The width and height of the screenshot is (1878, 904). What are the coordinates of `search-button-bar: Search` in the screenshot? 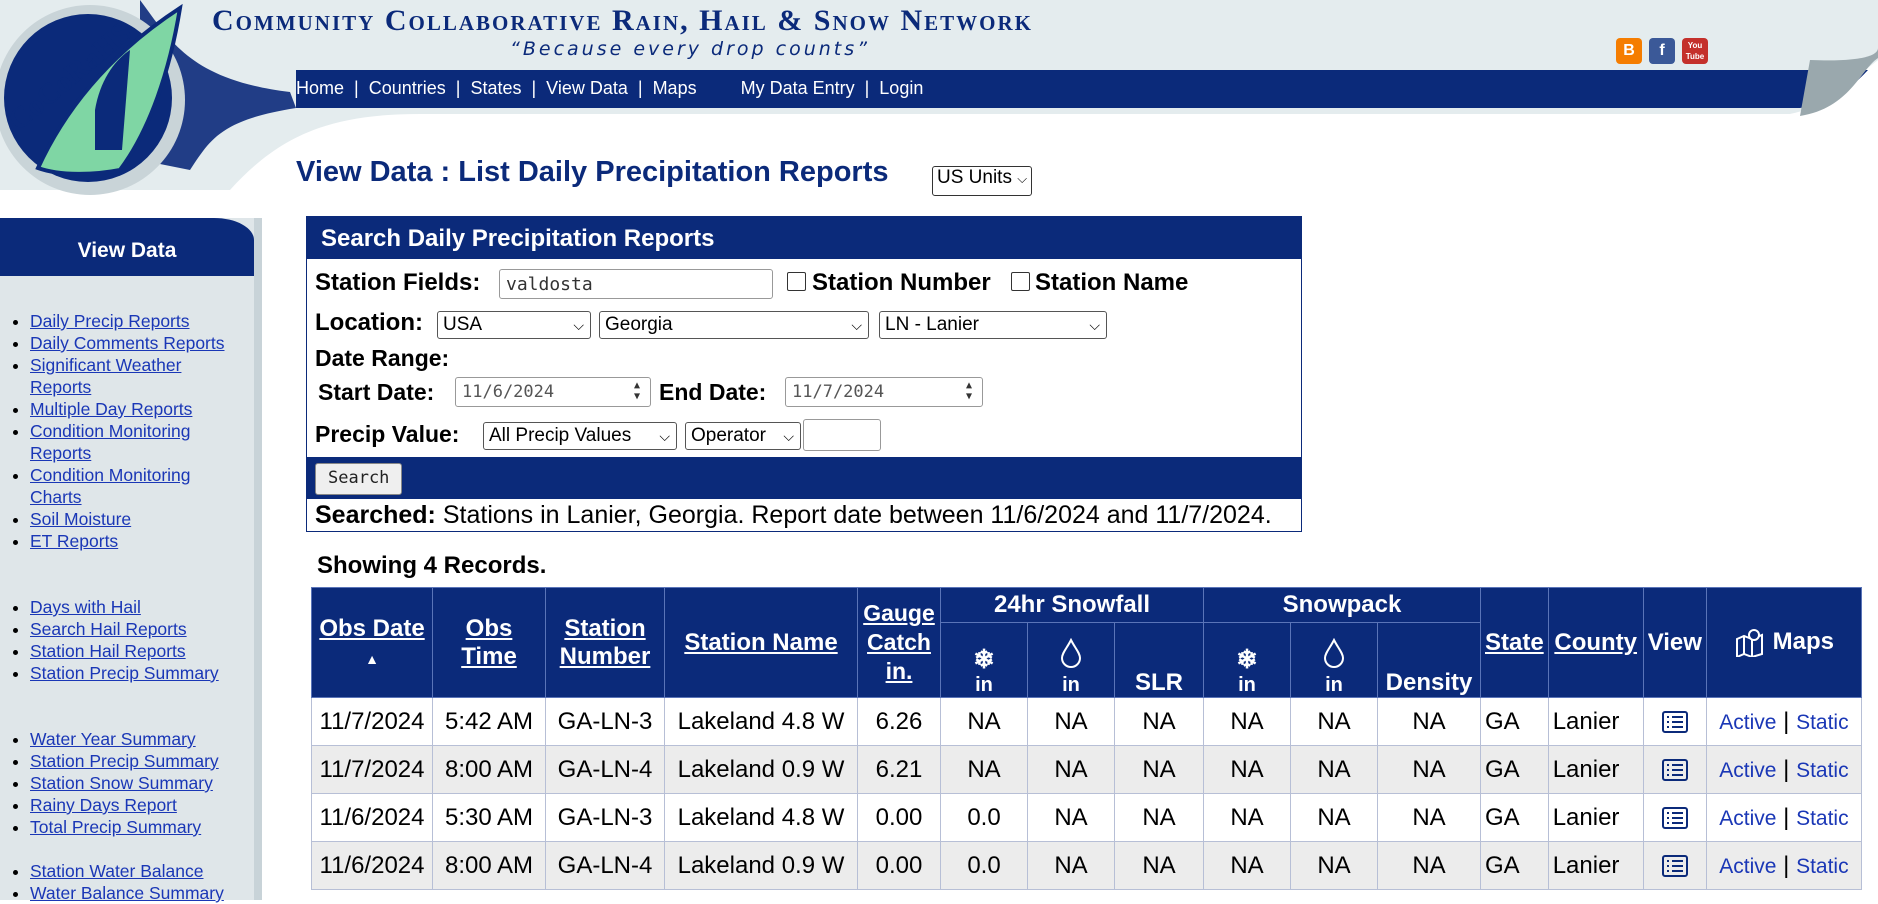 It's located at (804, 478).